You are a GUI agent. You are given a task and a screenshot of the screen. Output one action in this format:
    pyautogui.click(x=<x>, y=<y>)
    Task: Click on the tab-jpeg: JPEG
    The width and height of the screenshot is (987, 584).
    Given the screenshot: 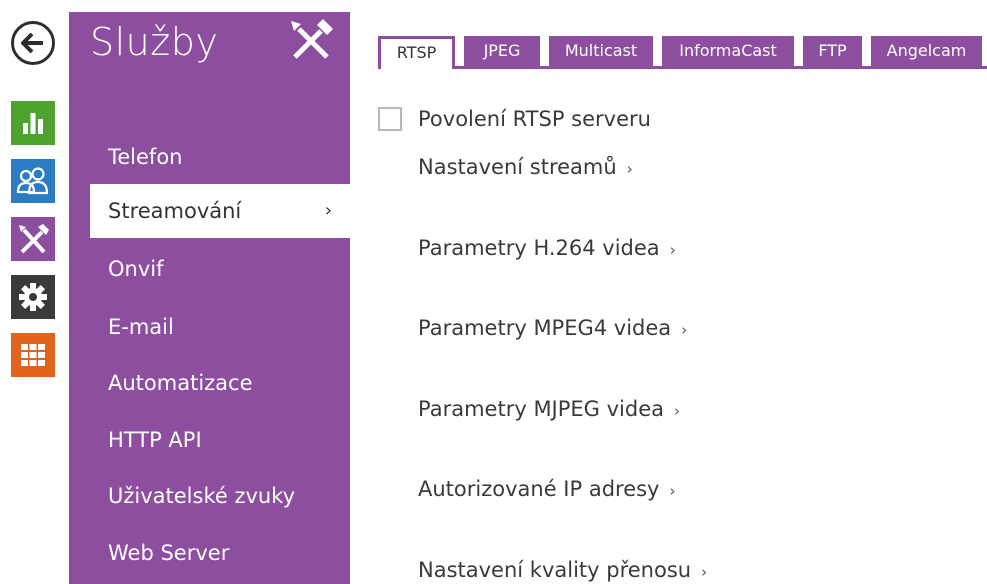 What is the action you would take?
    pyautogui.click(x=502, y=51)
    